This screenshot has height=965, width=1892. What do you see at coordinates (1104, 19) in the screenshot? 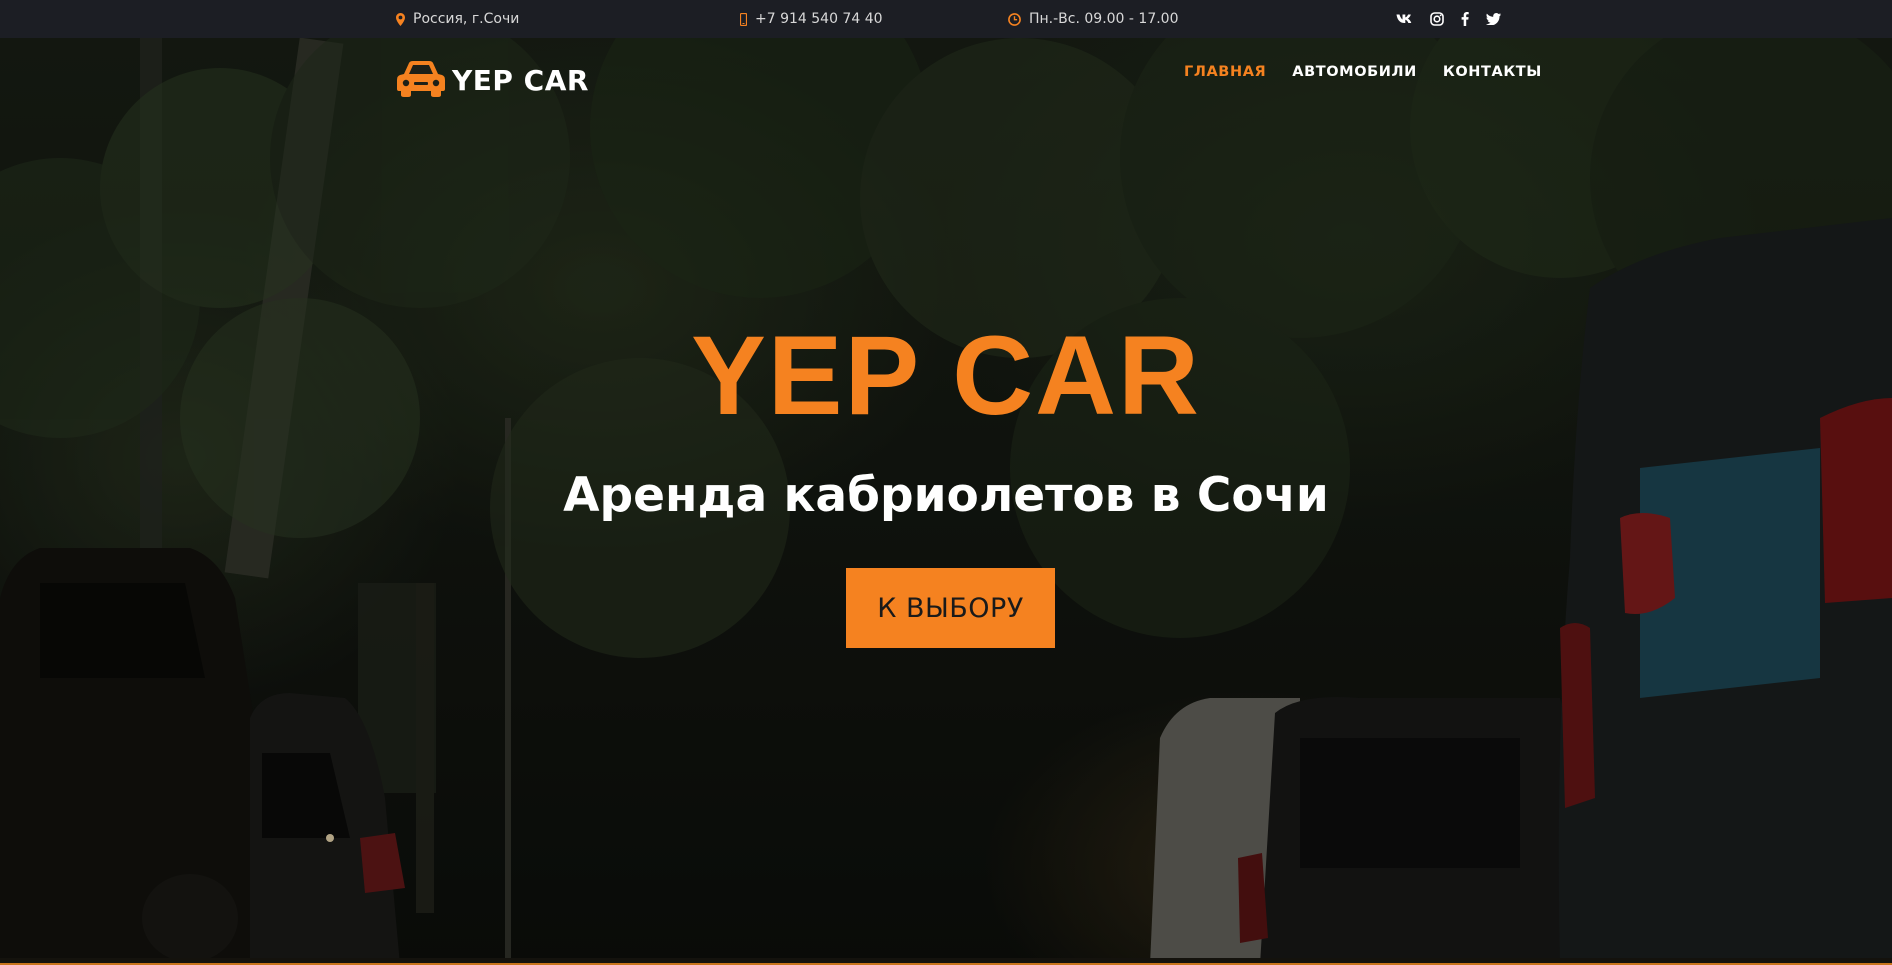
I see `hours-text: Пн.-Вс. 09.00 - 17.00` at bounding box center [1104, 19].